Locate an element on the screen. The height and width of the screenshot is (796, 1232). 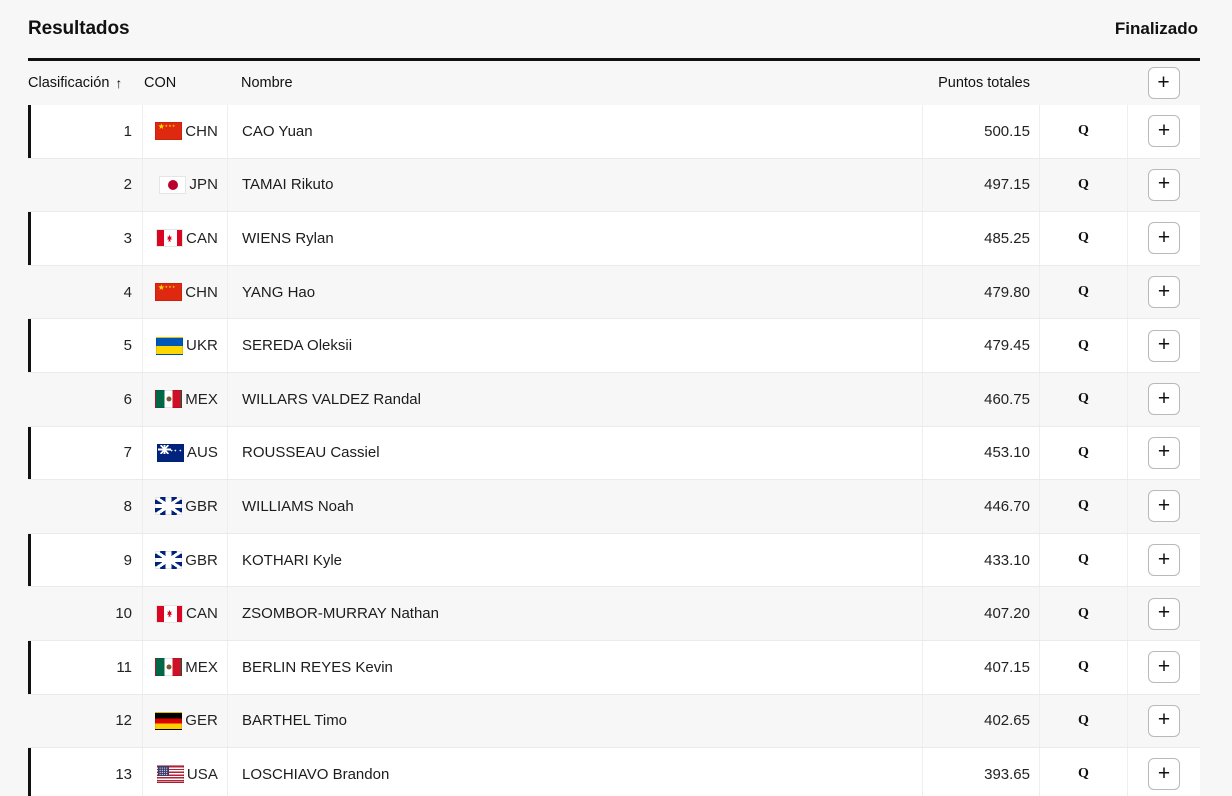
cell-rank: 3 is located at coordinates (85, 238).